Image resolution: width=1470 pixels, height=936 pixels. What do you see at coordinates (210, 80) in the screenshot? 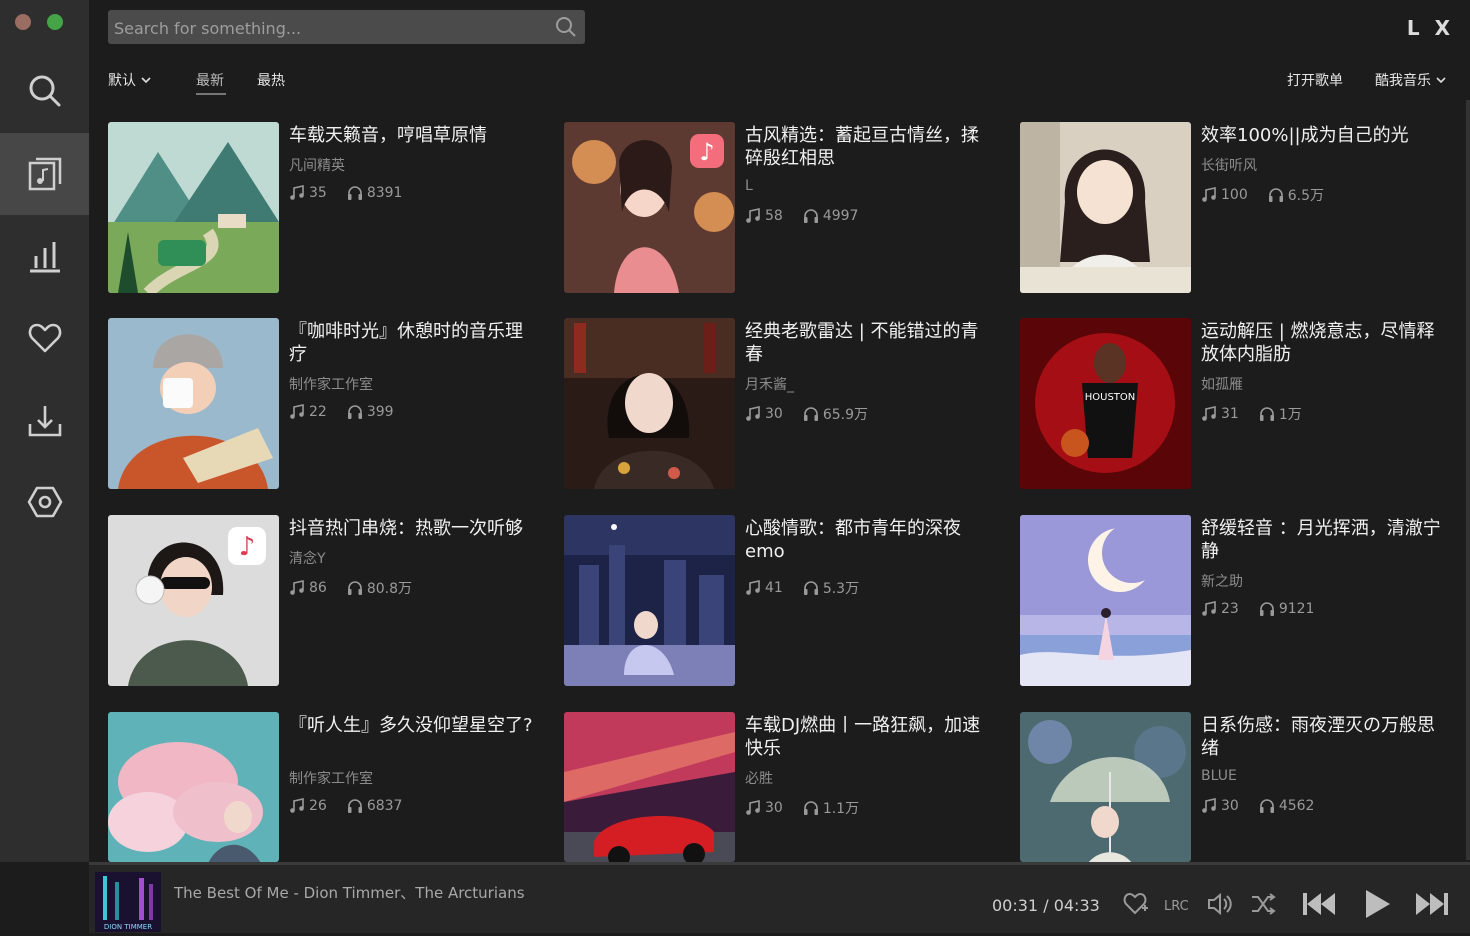
I see `tab-newest: 最新` at bounding box center [210, 80].